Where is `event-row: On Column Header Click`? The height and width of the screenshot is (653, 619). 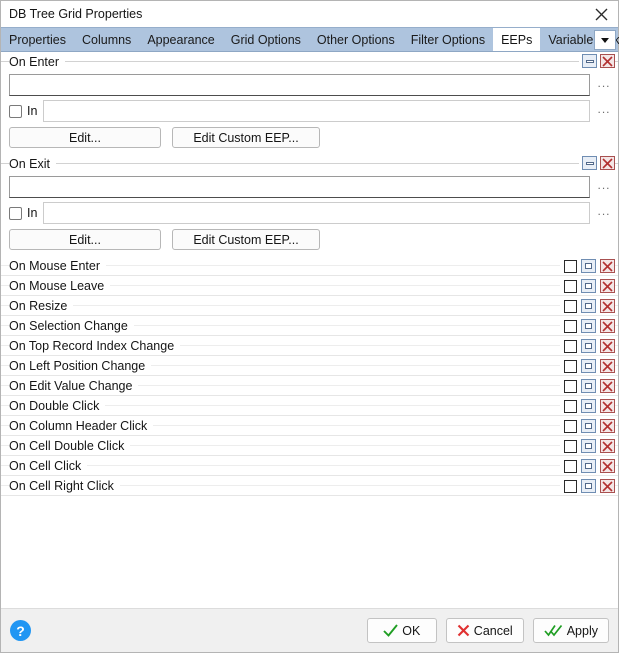
event-row: On Column Header Click is located at coordinates (309, 426).